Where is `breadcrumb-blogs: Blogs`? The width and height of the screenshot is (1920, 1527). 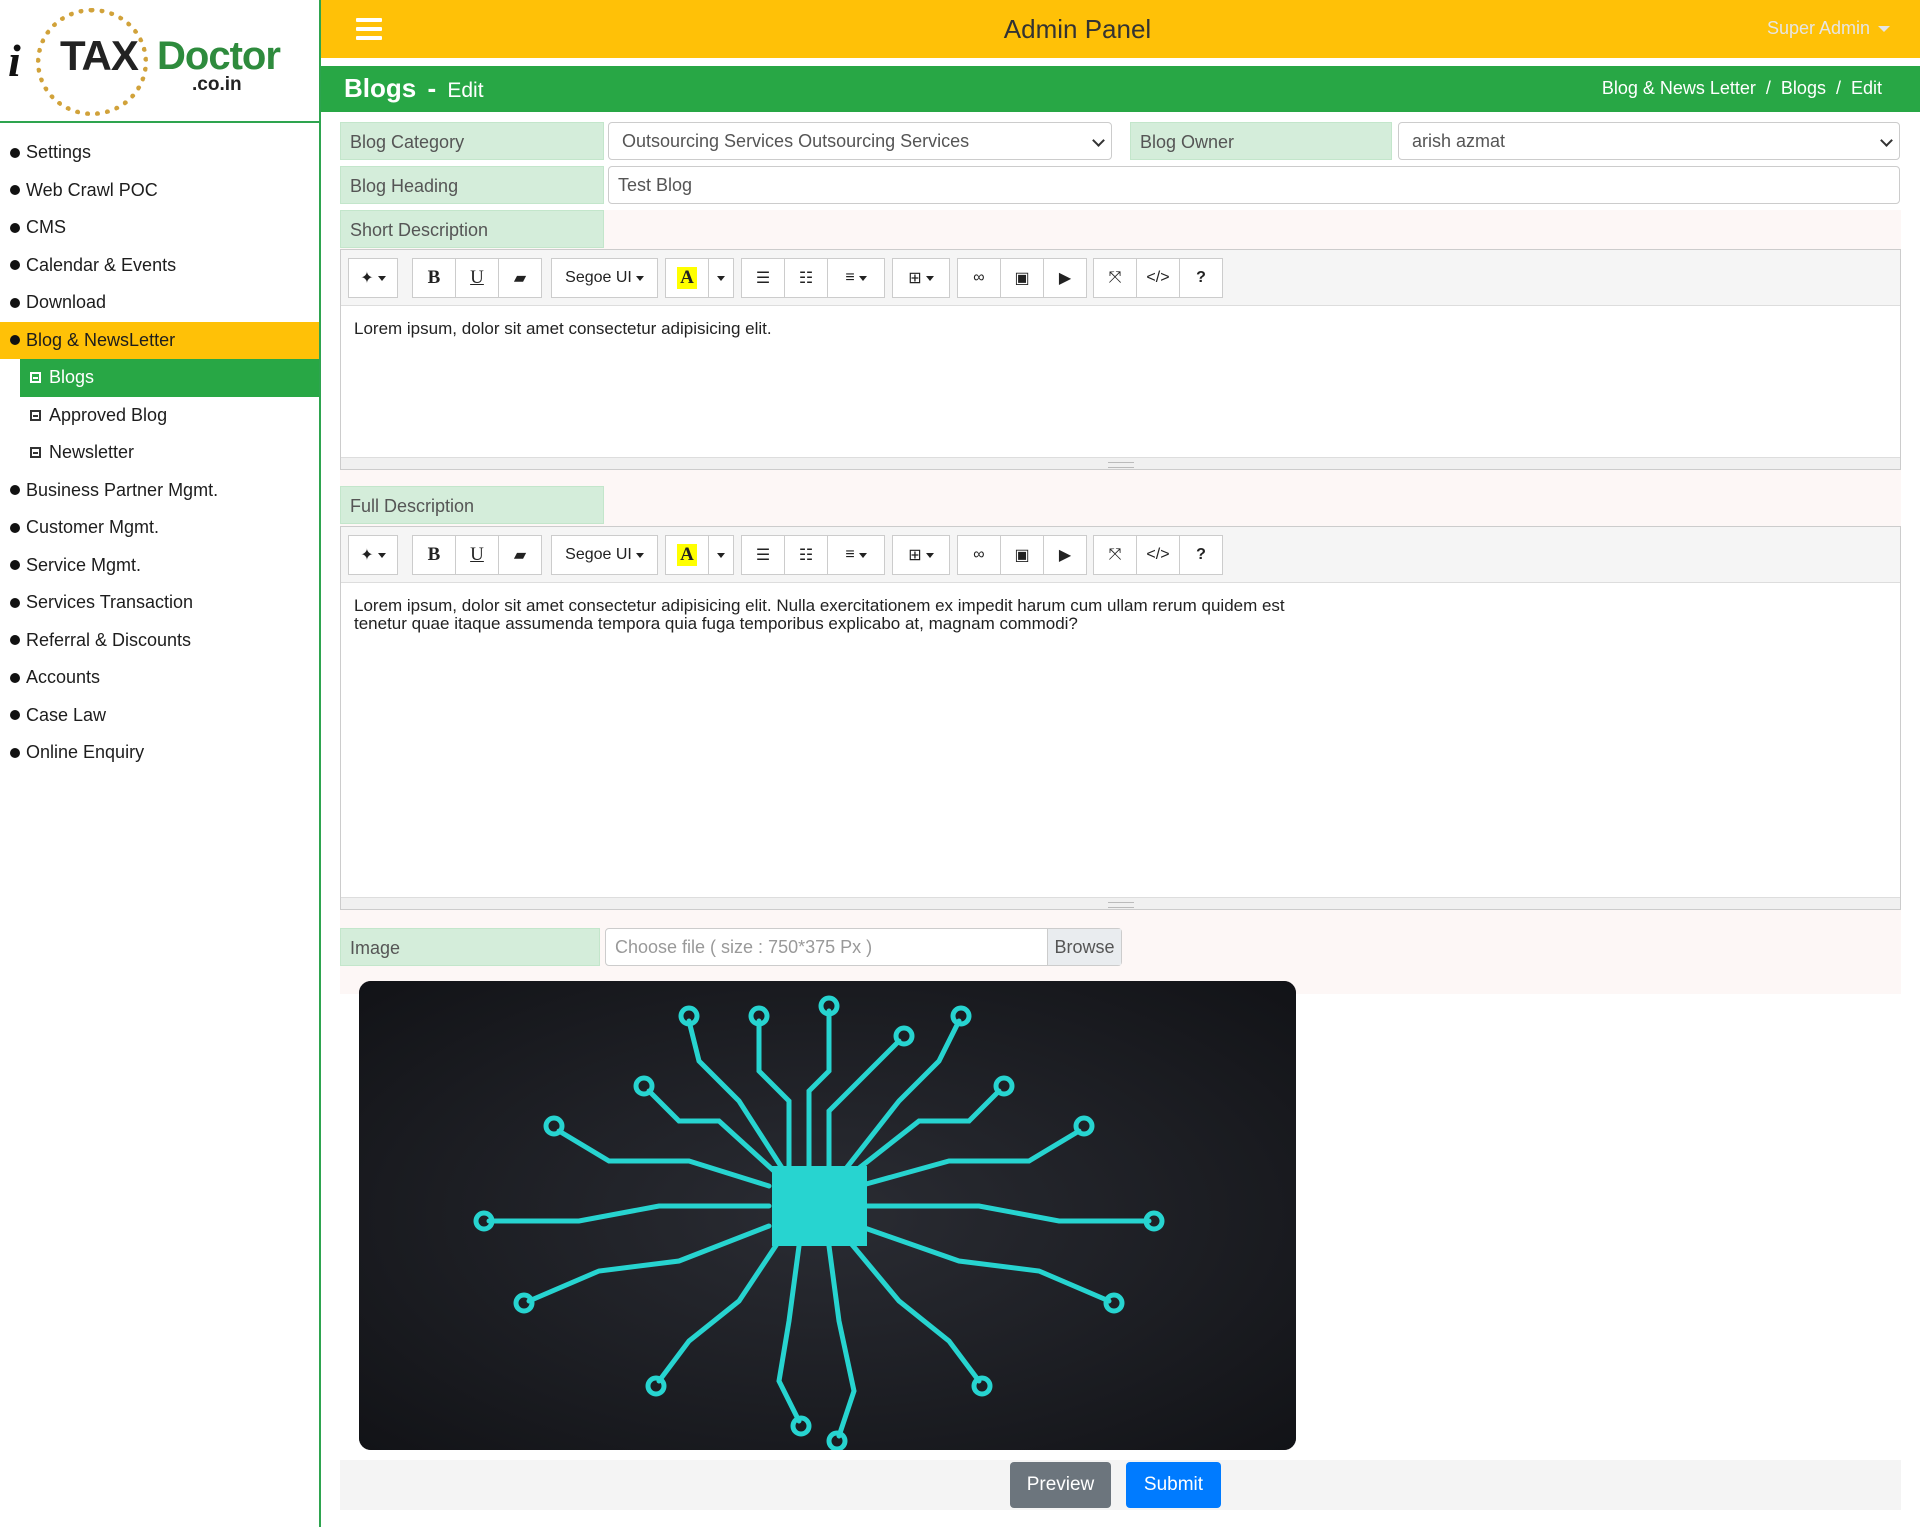 breadcrumb-blogs: Blogs is located at coordinates (1803, 88).